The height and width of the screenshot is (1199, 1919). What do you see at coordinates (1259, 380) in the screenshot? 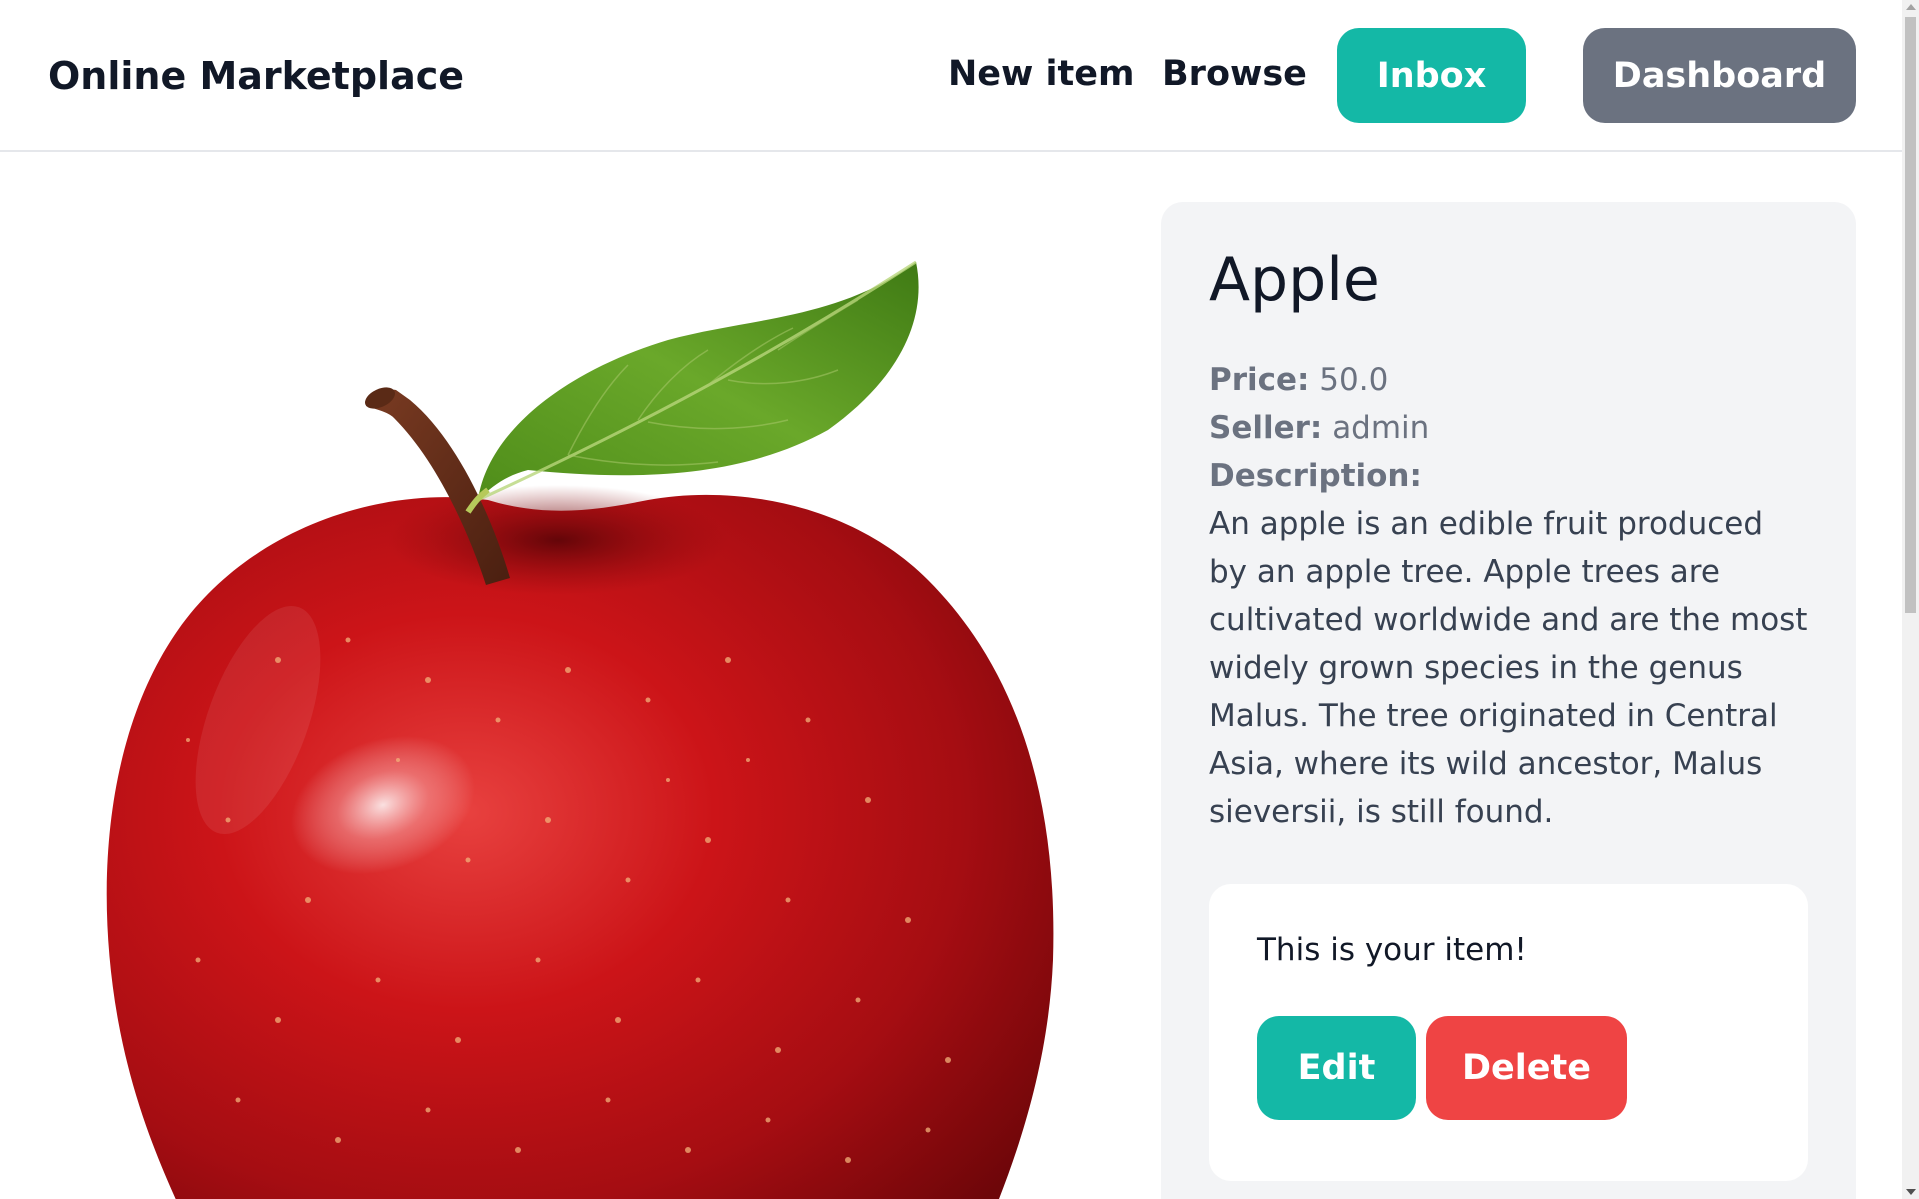
I see `price-label: Price:` at bounding box center [1259, 380].